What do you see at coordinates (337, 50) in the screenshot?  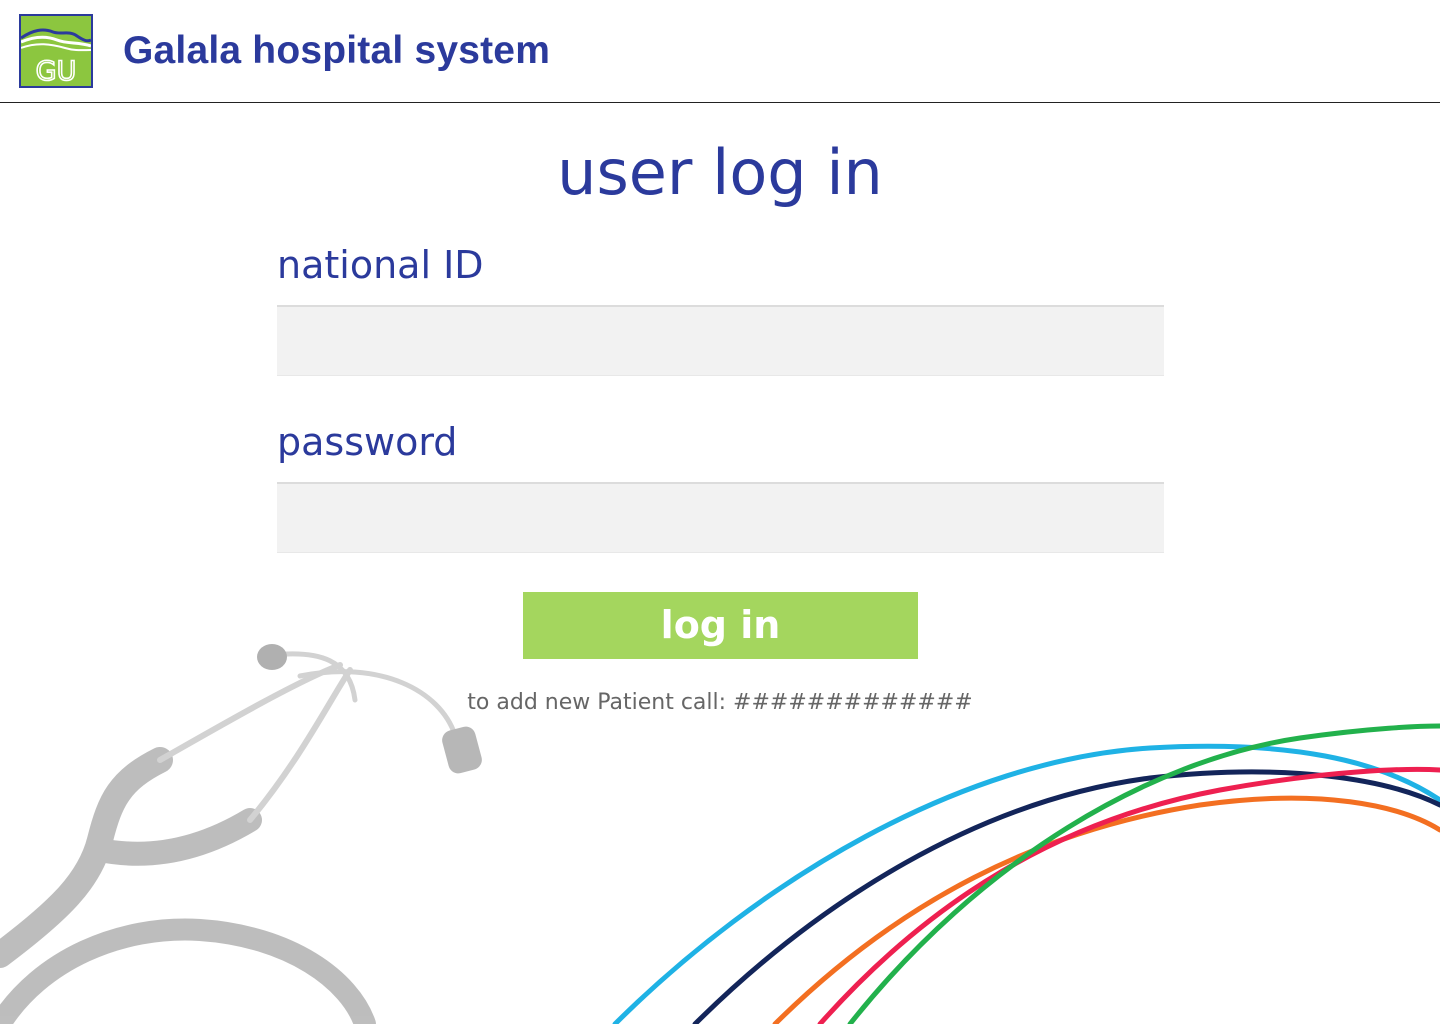 I see `app-title: Galala hospital system` at bounding box center [337, 50].